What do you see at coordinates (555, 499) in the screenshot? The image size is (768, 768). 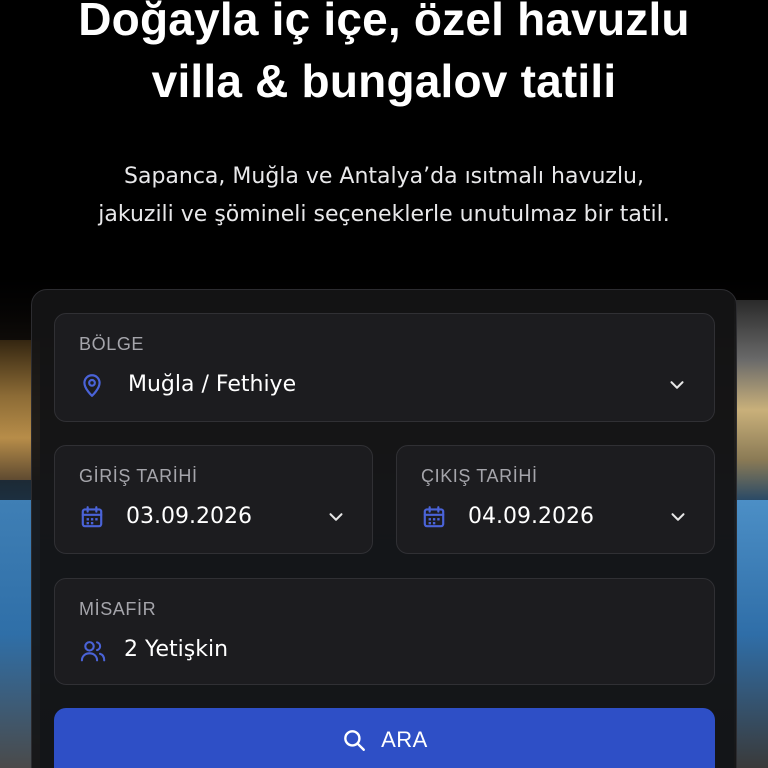 I see `checkout-date-field: ÇIKIŞ TARİHİ 04.09.2026` at bounding box center [555, 499].